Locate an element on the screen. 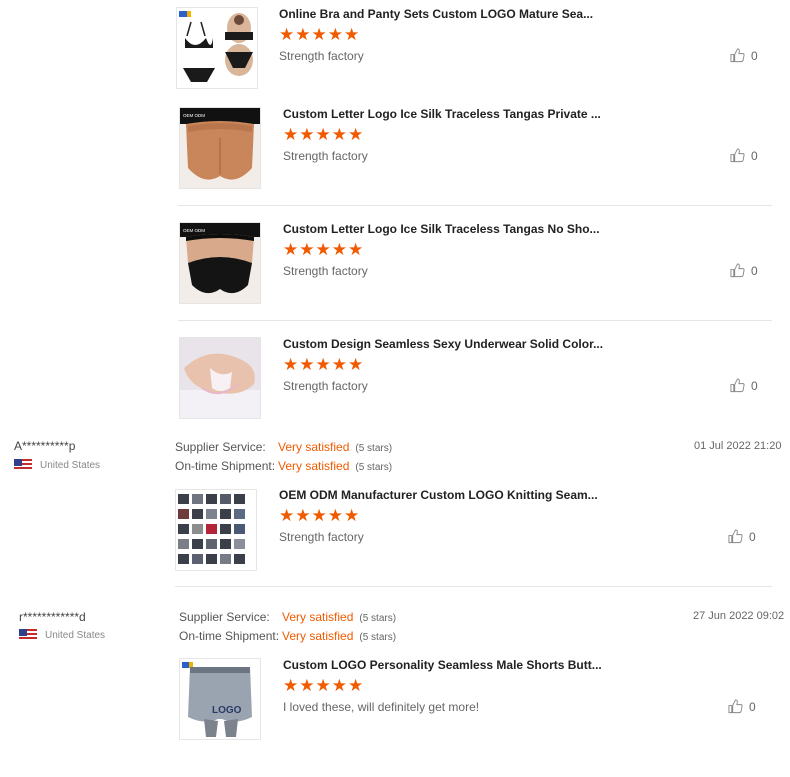 The height and width of the screenshot is (777, 790). review-comment: I loved these, will definitely get more! is located at coordinates (381, 707).